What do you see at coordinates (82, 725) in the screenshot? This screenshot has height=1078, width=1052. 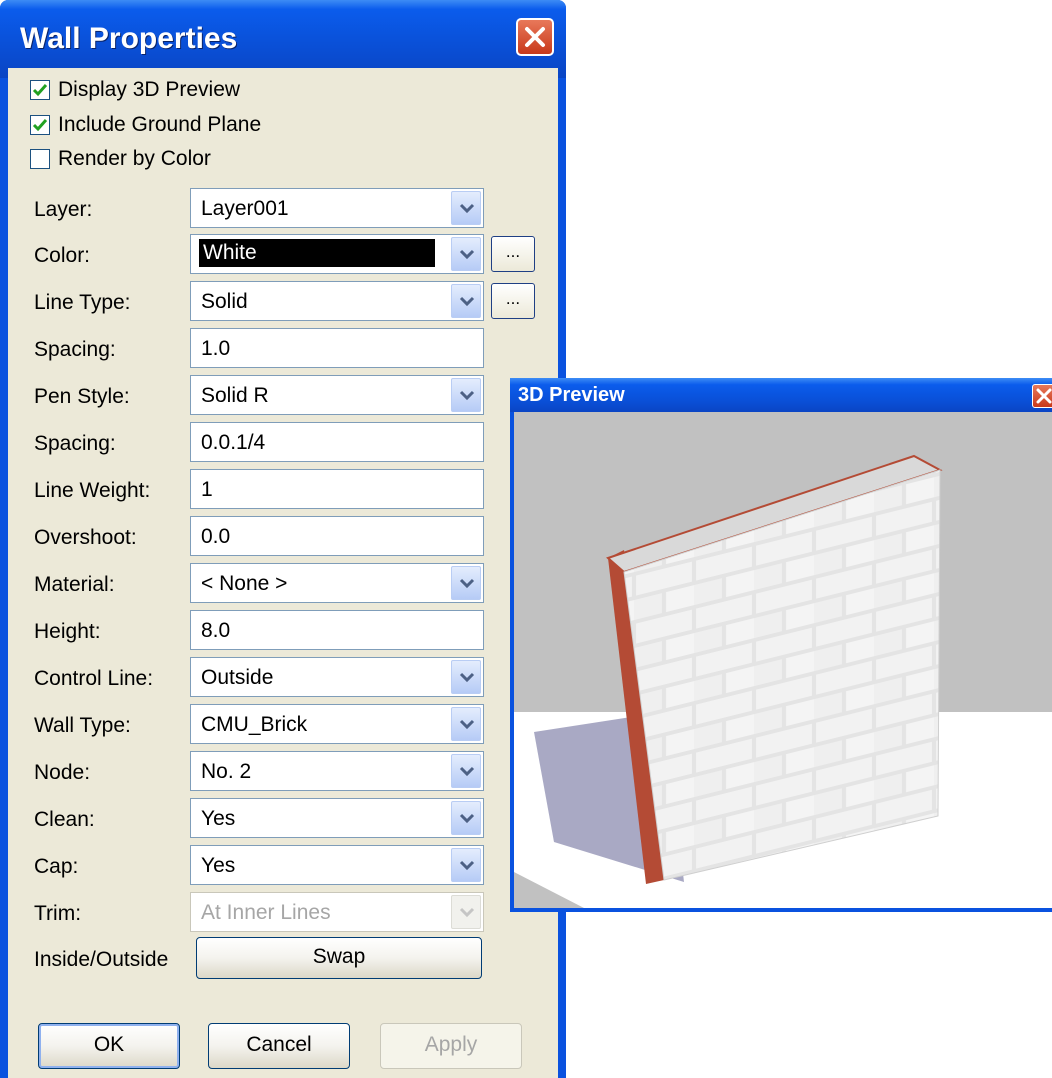 I see `wall-type-label: Wall Type:` at bounding box center [82, 725].